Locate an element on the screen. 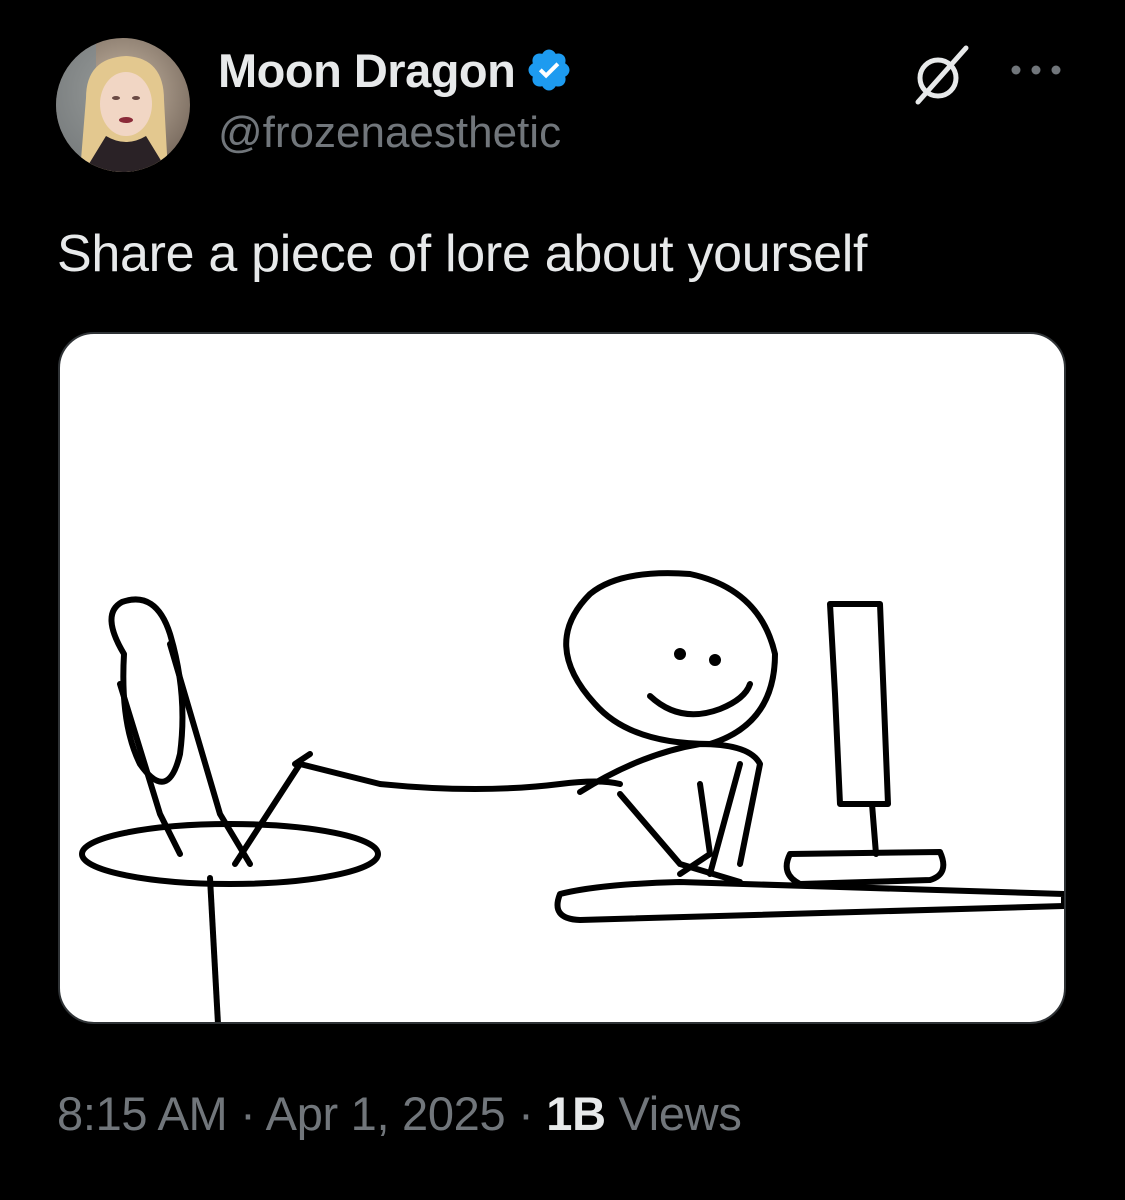 This screenshot has width=1125, height=1200. display-name-row: Moon Dragon is located at coordinates (395, 70).